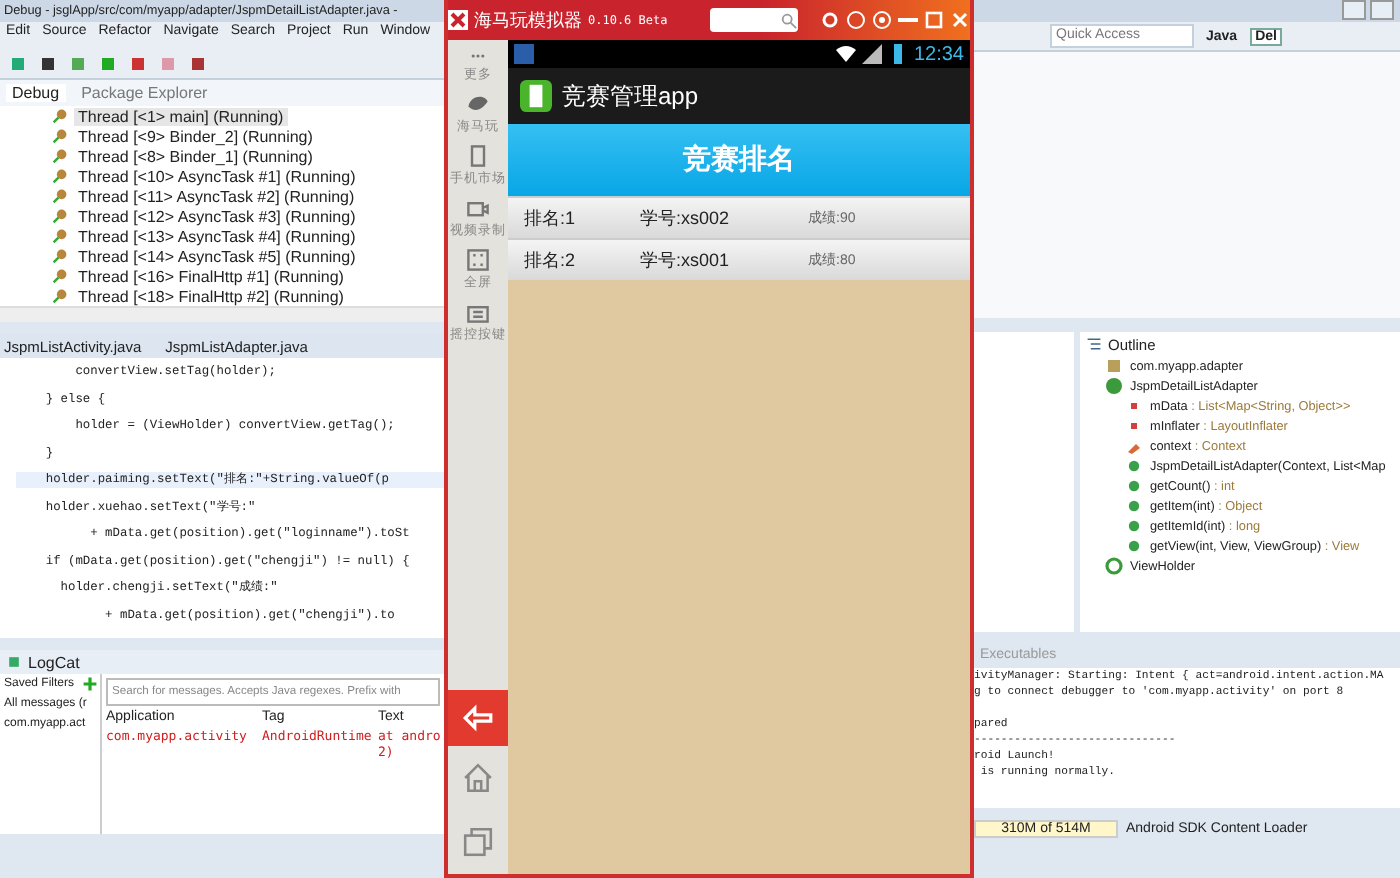 The height and width of the screenshot is (878, 1400). Describe the element at coordinates (217, 256) in the screenshot. I see `thread-item: Thread [<14> AsyncTask #5] (Running)` at that location.